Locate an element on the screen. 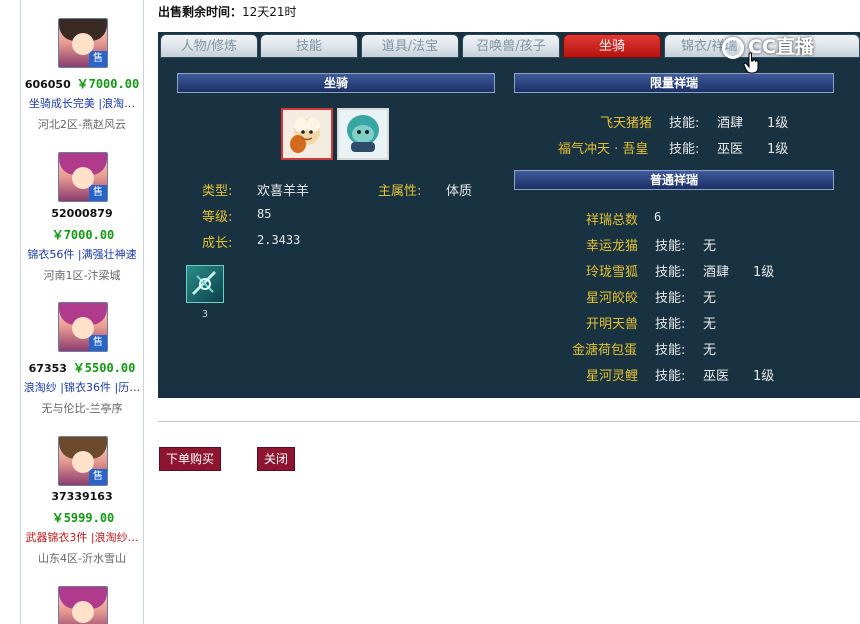 This screenshot has height=624, width=860. listing-desc: 锦衣56件 |满强壮神速 is located at coordinates (82, 254).